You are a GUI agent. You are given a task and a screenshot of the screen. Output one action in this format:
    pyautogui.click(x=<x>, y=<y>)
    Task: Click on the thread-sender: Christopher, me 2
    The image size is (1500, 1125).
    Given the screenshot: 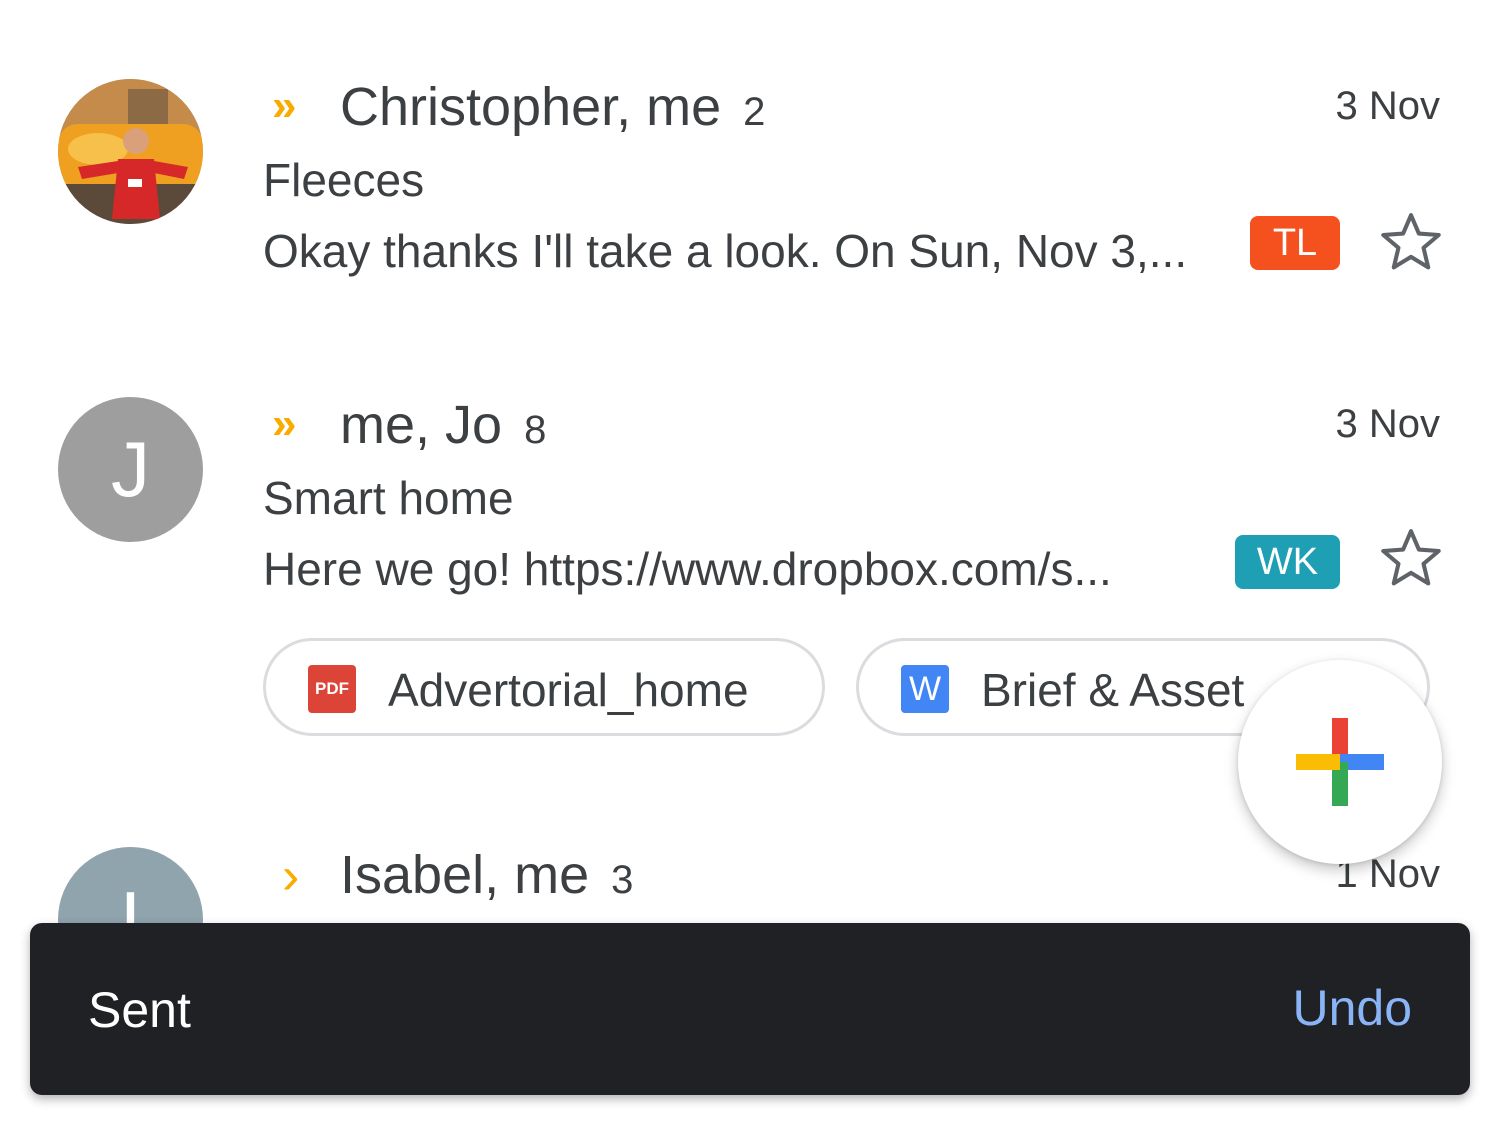 What is the action you would take?
    pyautogui.click(x=552, y=107)
    